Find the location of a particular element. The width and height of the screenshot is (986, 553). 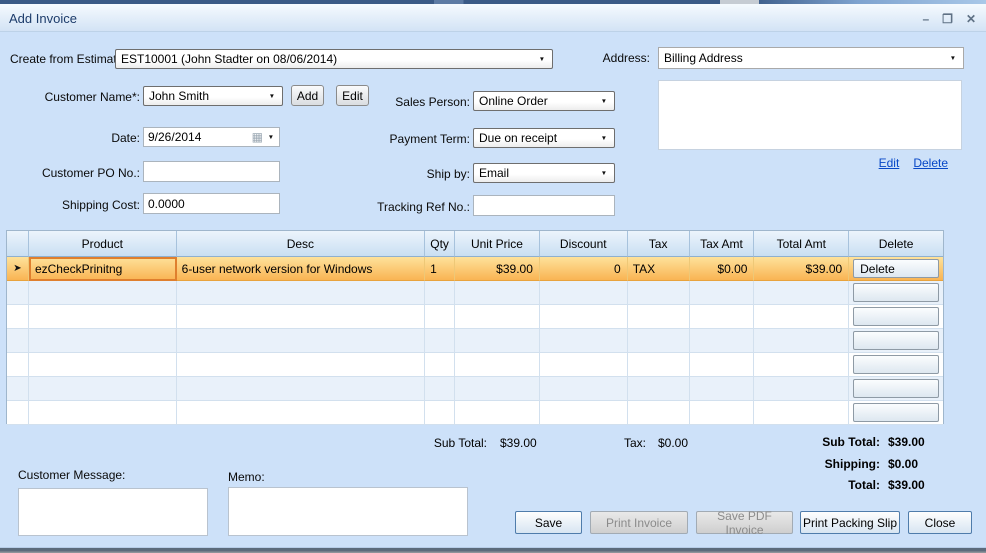

customer-name-dropdown: John Smith ▼ is located at coordinates (213, 96).